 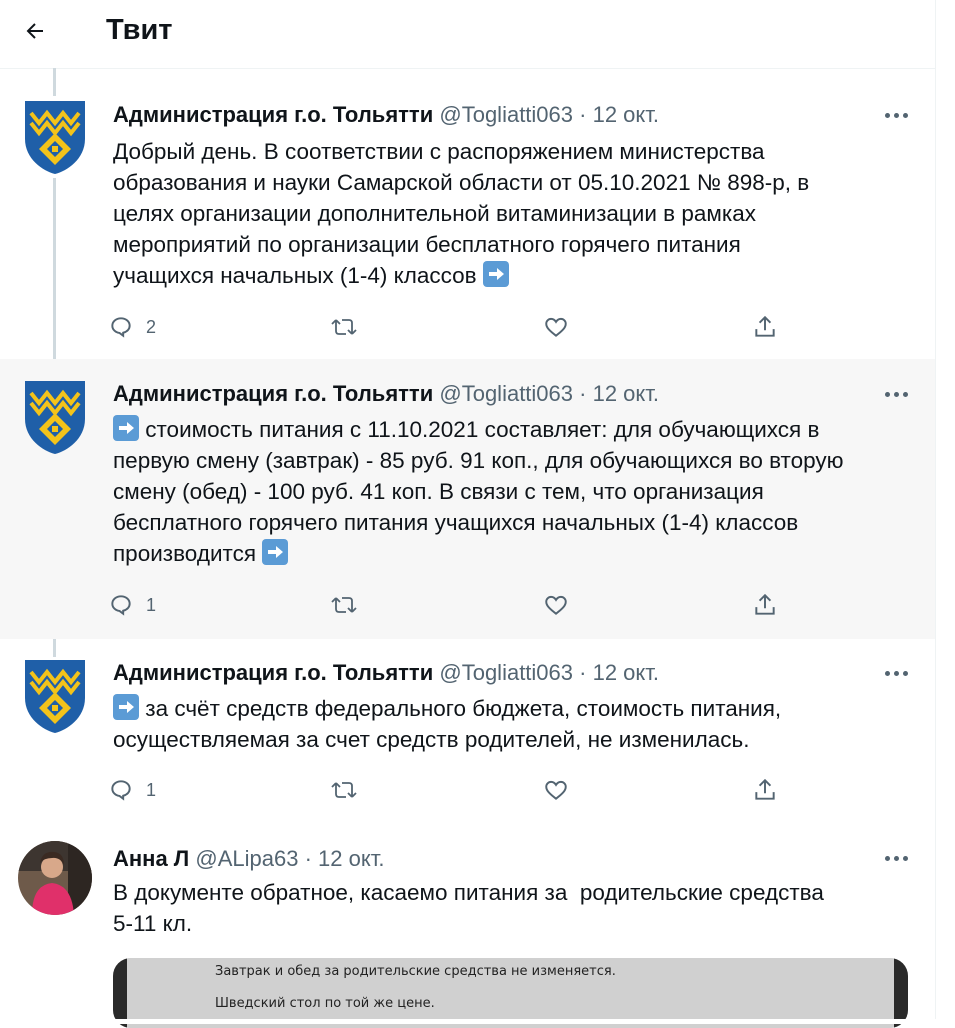 I want to click on author-handle: @ALipa63, so click(x=246, y=858).